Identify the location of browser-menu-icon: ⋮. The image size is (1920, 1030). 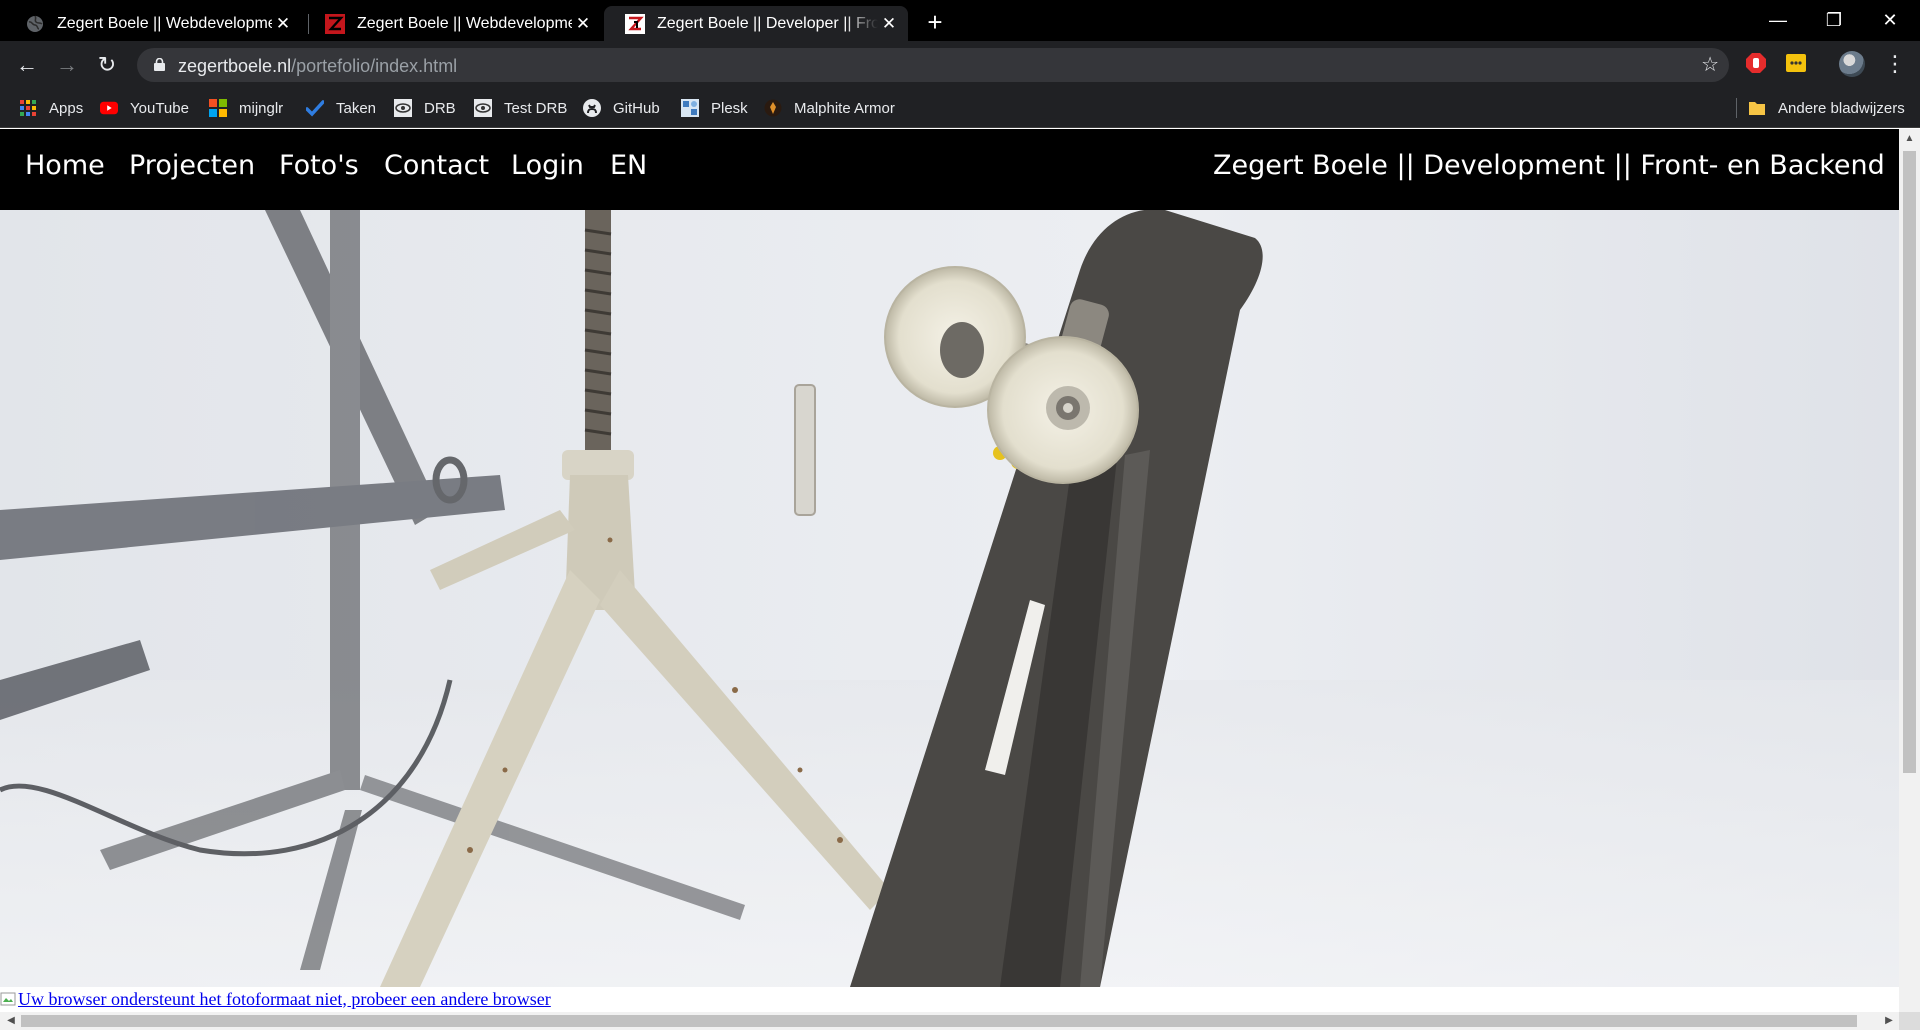
(1895, 64).